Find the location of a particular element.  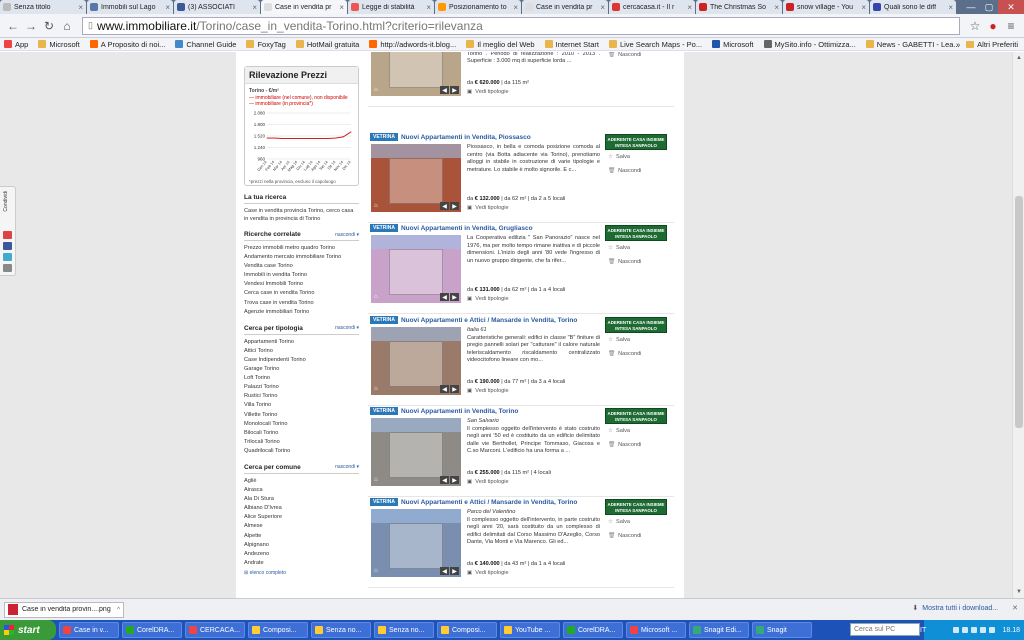

typology-link: Villette Torino is located at coordinates (301, 415).